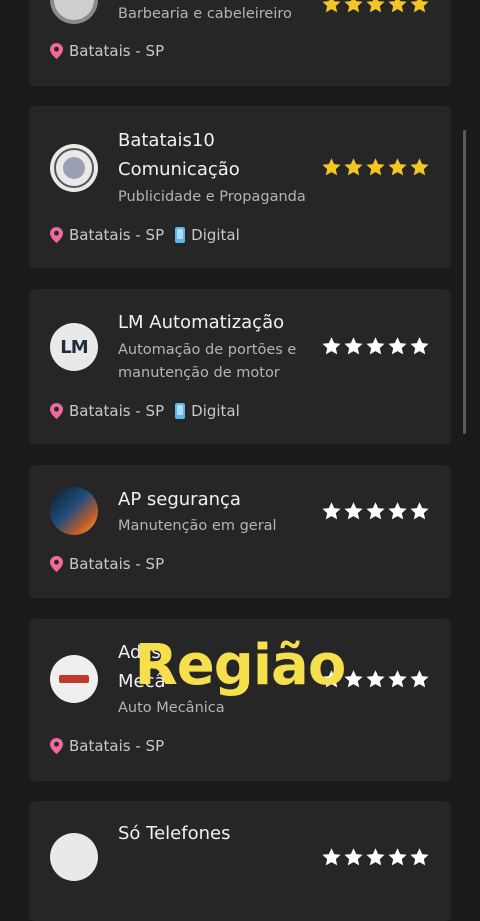 The height and width of the screenshot is (921, 480). Describe the element at coordinates (205, 14) in the screenshot. I see `listing-category: Barbearia e cabeleireiro` at that location.